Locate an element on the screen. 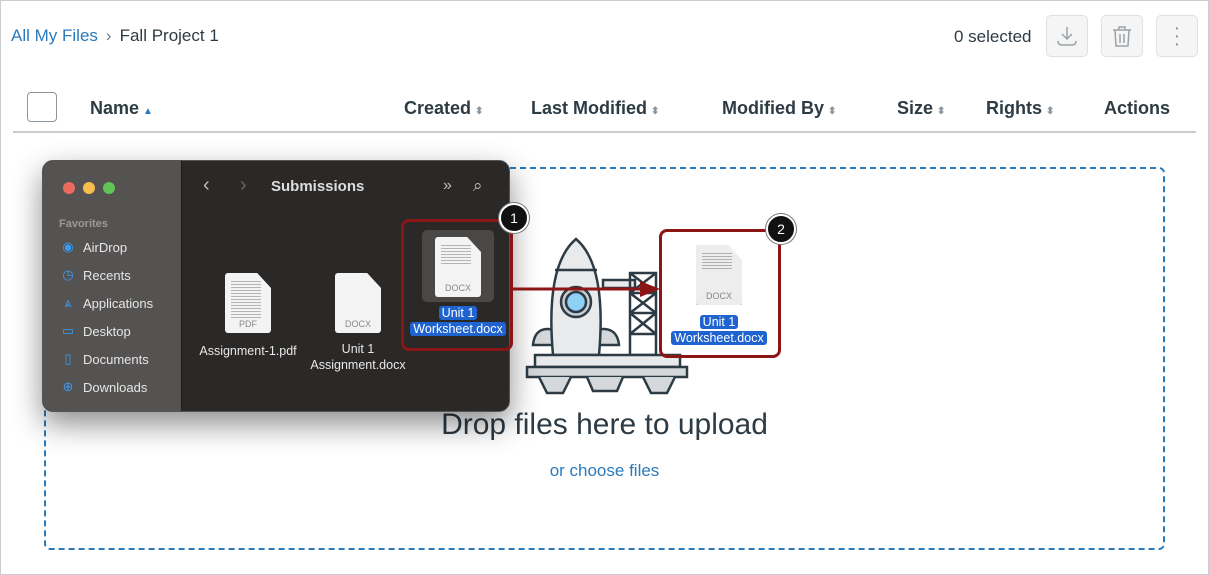 The width and height of the screenshot is (1209, 575). more-options-button: · · · is located at coordinates (1177, 36).